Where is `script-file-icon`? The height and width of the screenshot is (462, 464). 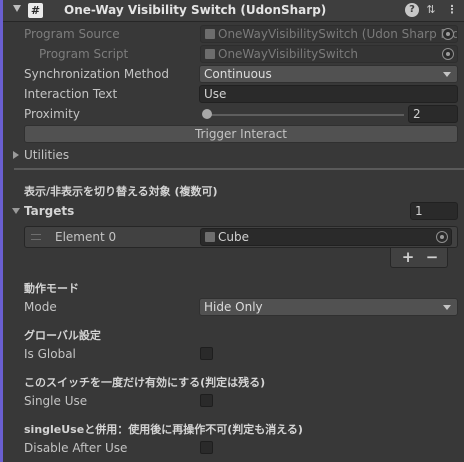 script-file-icon is located at coordinates (210, 54).